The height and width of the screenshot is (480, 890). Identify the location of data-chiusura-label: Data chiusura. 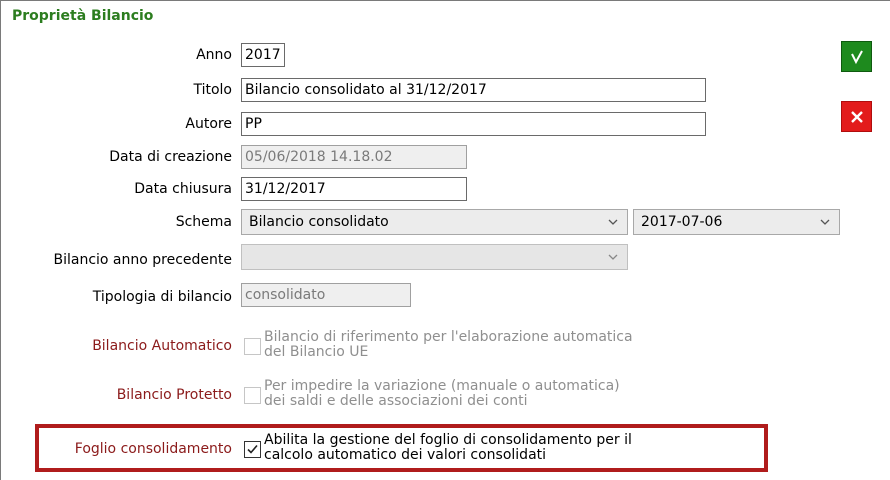
(183, 189).